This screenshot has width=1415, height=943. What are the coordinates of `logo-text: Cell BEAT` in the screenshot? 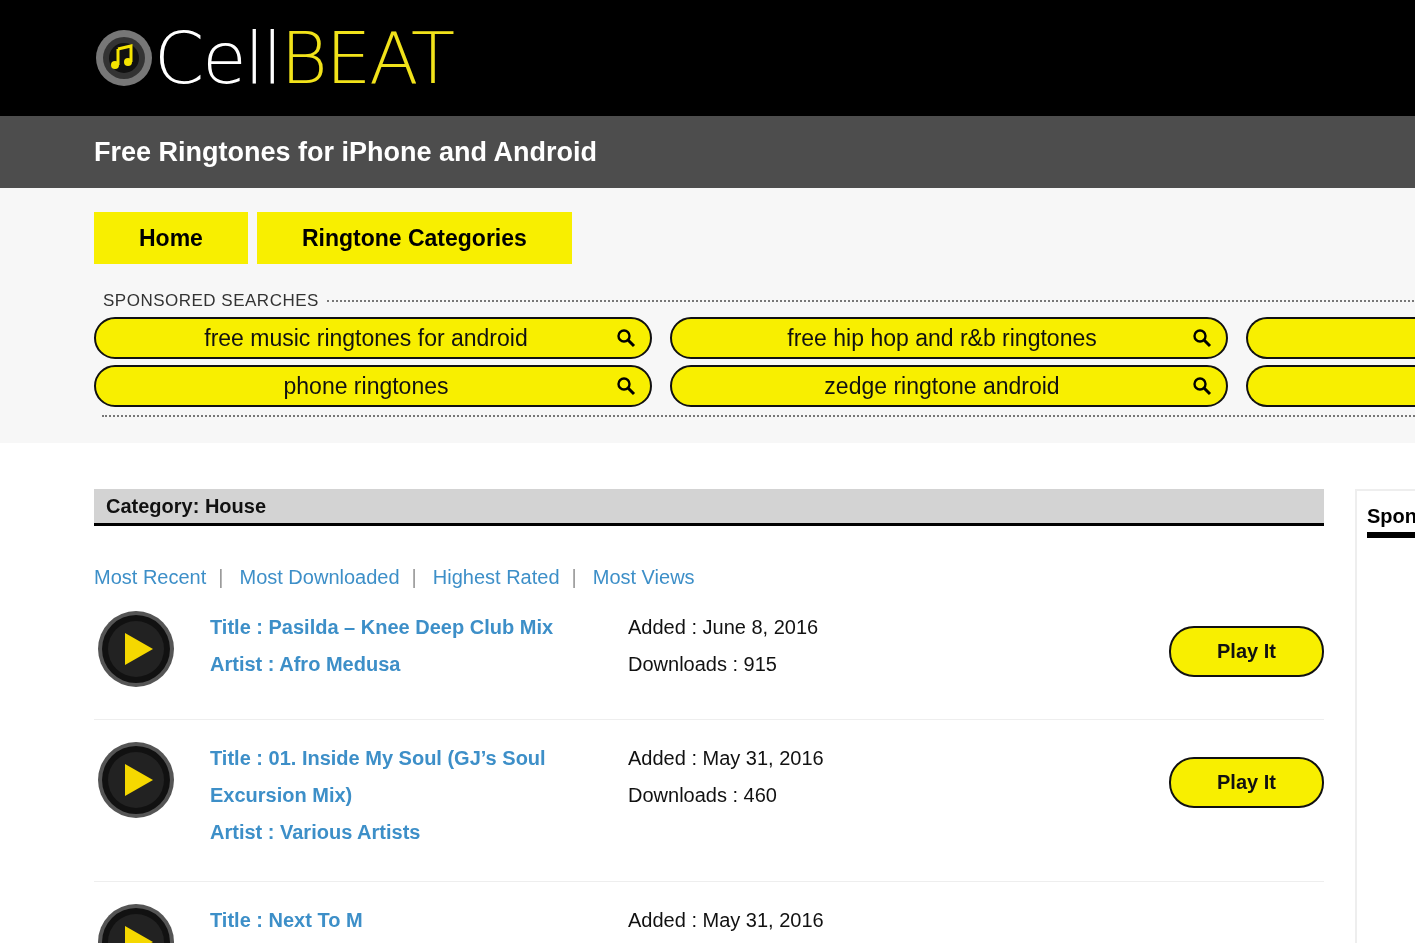 It's located at (303, 58).